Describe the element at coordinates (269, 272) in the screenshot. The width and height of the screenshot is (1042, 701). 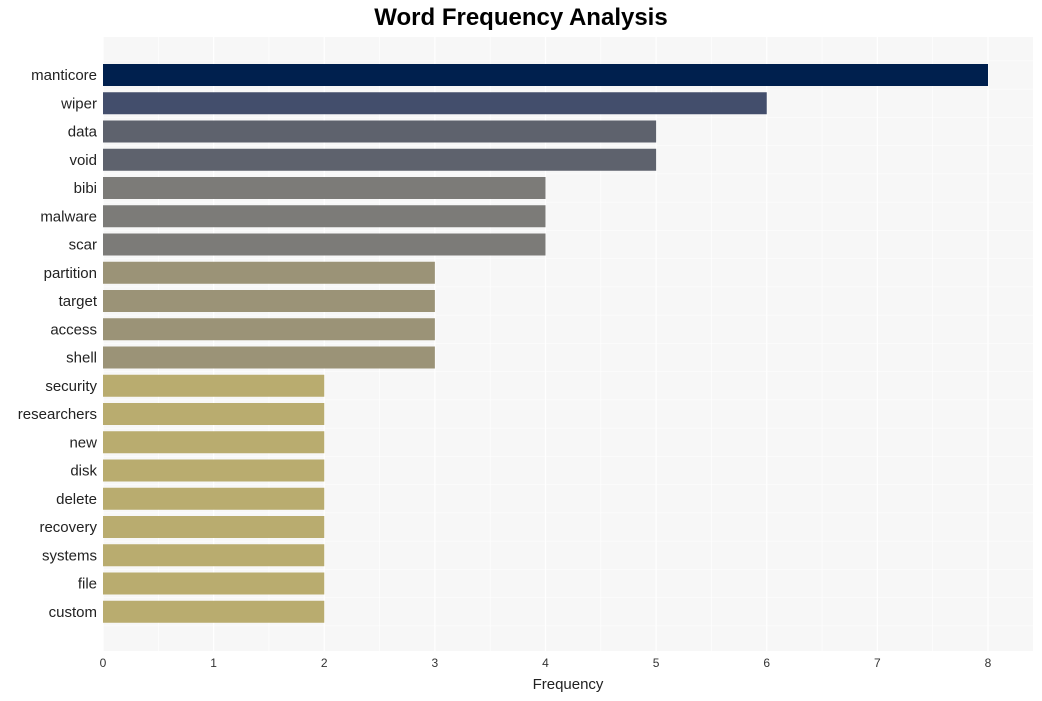
I see `bar-partition` at that location.